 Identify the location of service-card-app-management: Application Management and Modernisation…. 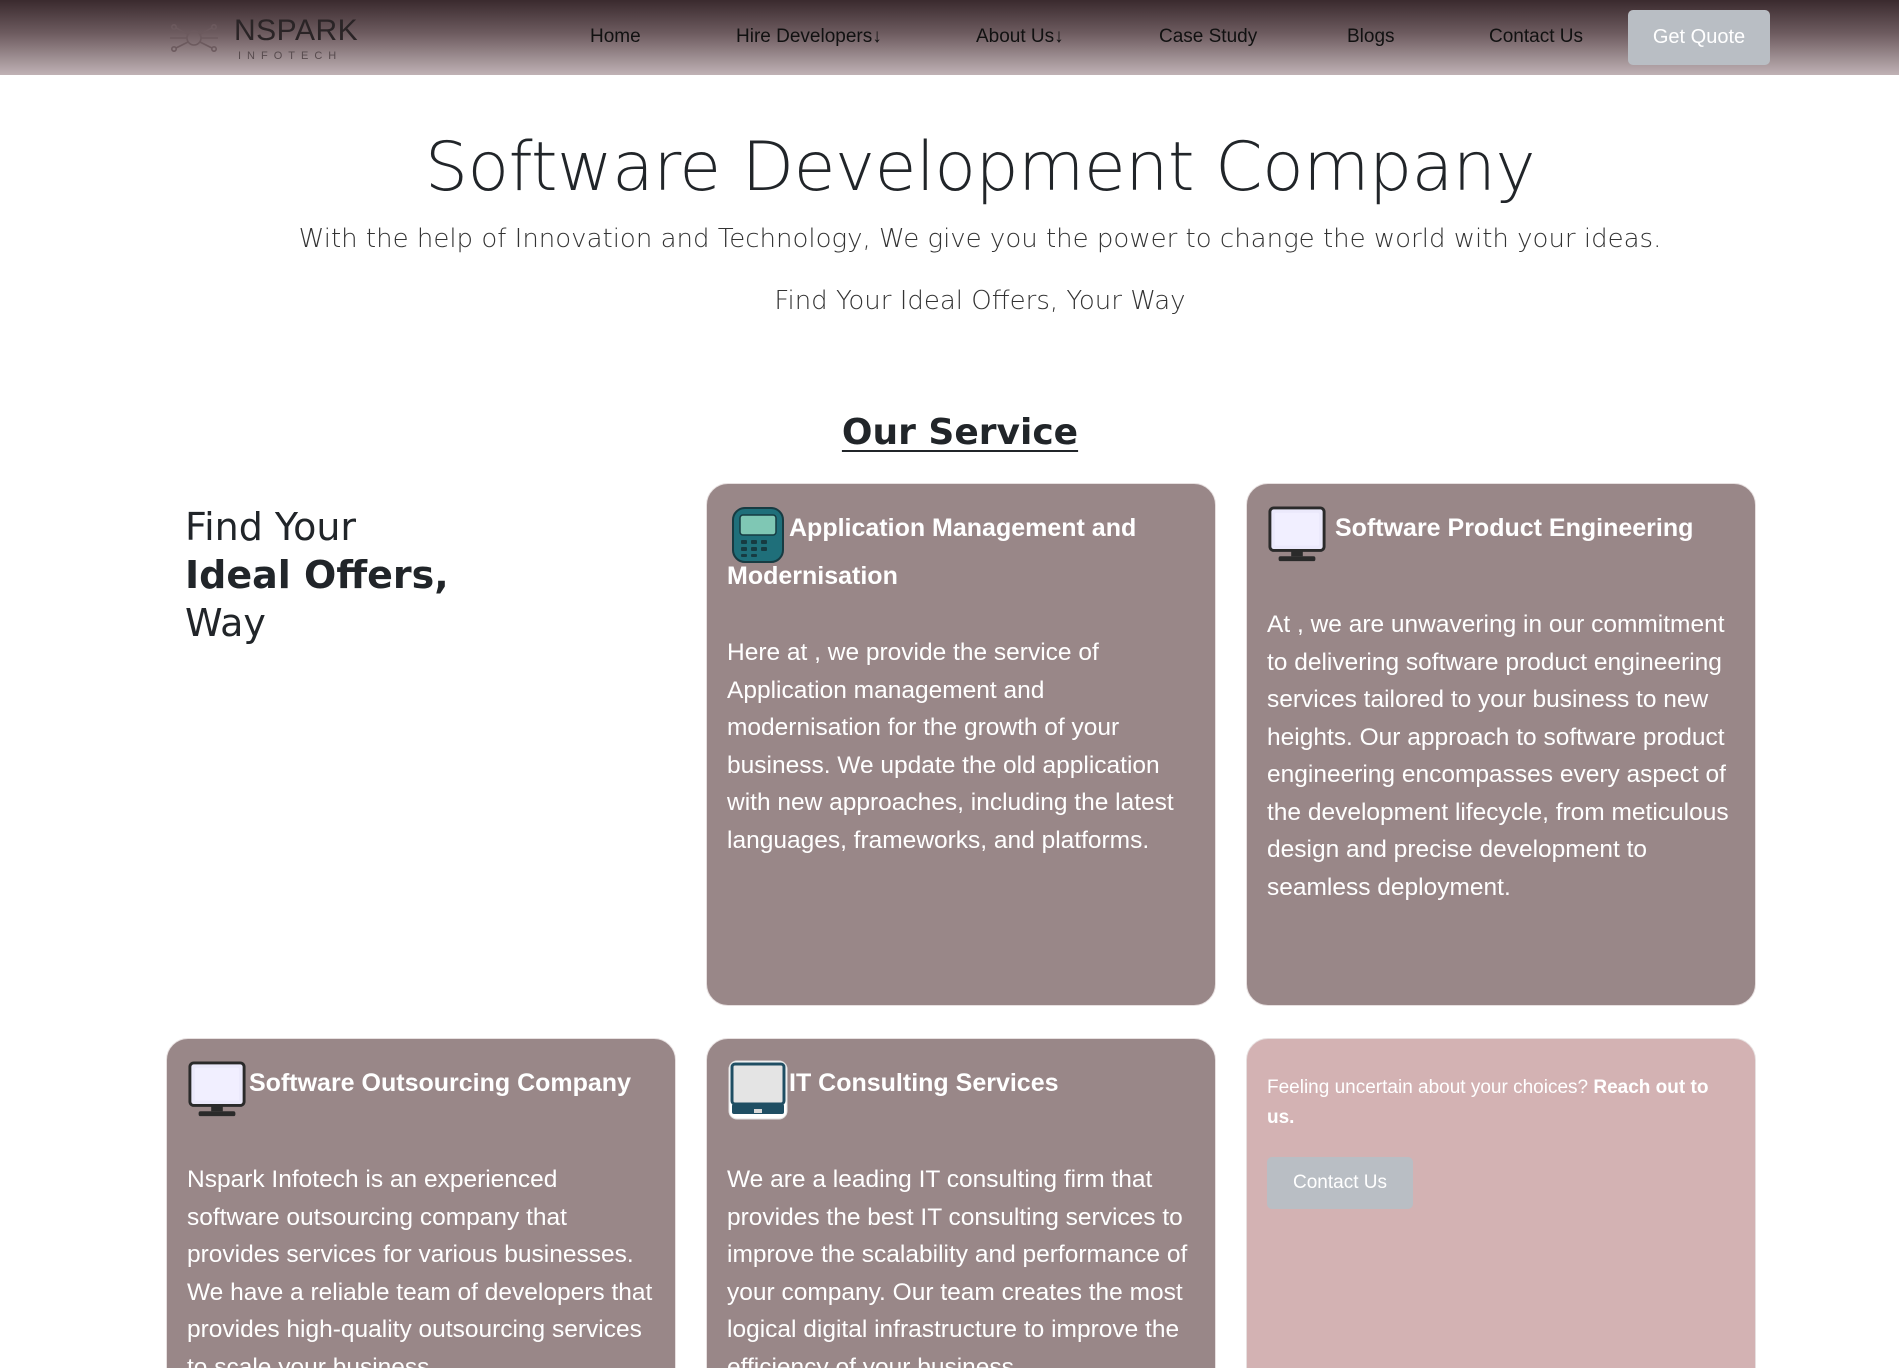
(961, 744).